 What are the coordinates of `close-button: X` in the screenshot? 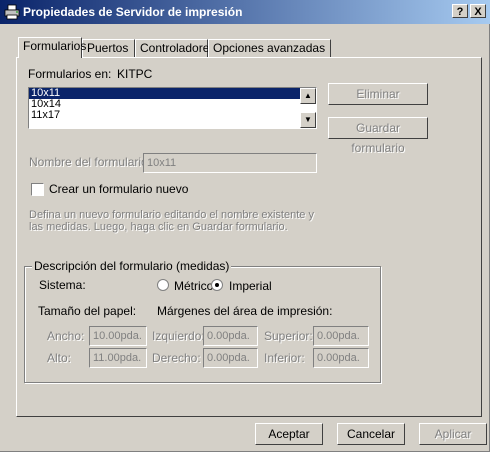 It's located at (478, 11).